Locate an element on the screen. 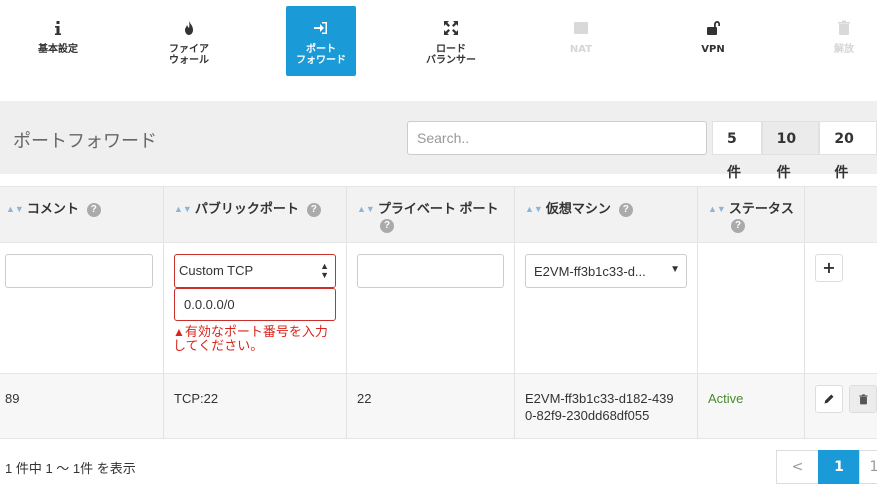  release-label: 解放 is located at coordinates (844, 49).